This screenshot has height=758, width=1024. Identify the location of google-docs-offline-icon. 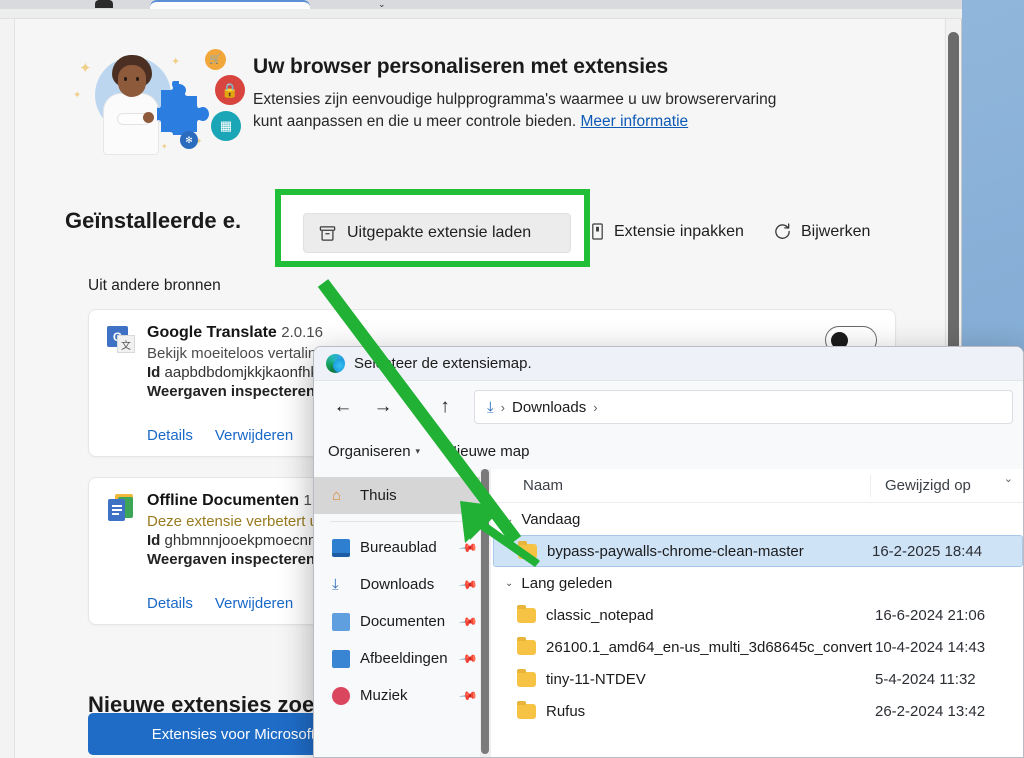
(121, 508).